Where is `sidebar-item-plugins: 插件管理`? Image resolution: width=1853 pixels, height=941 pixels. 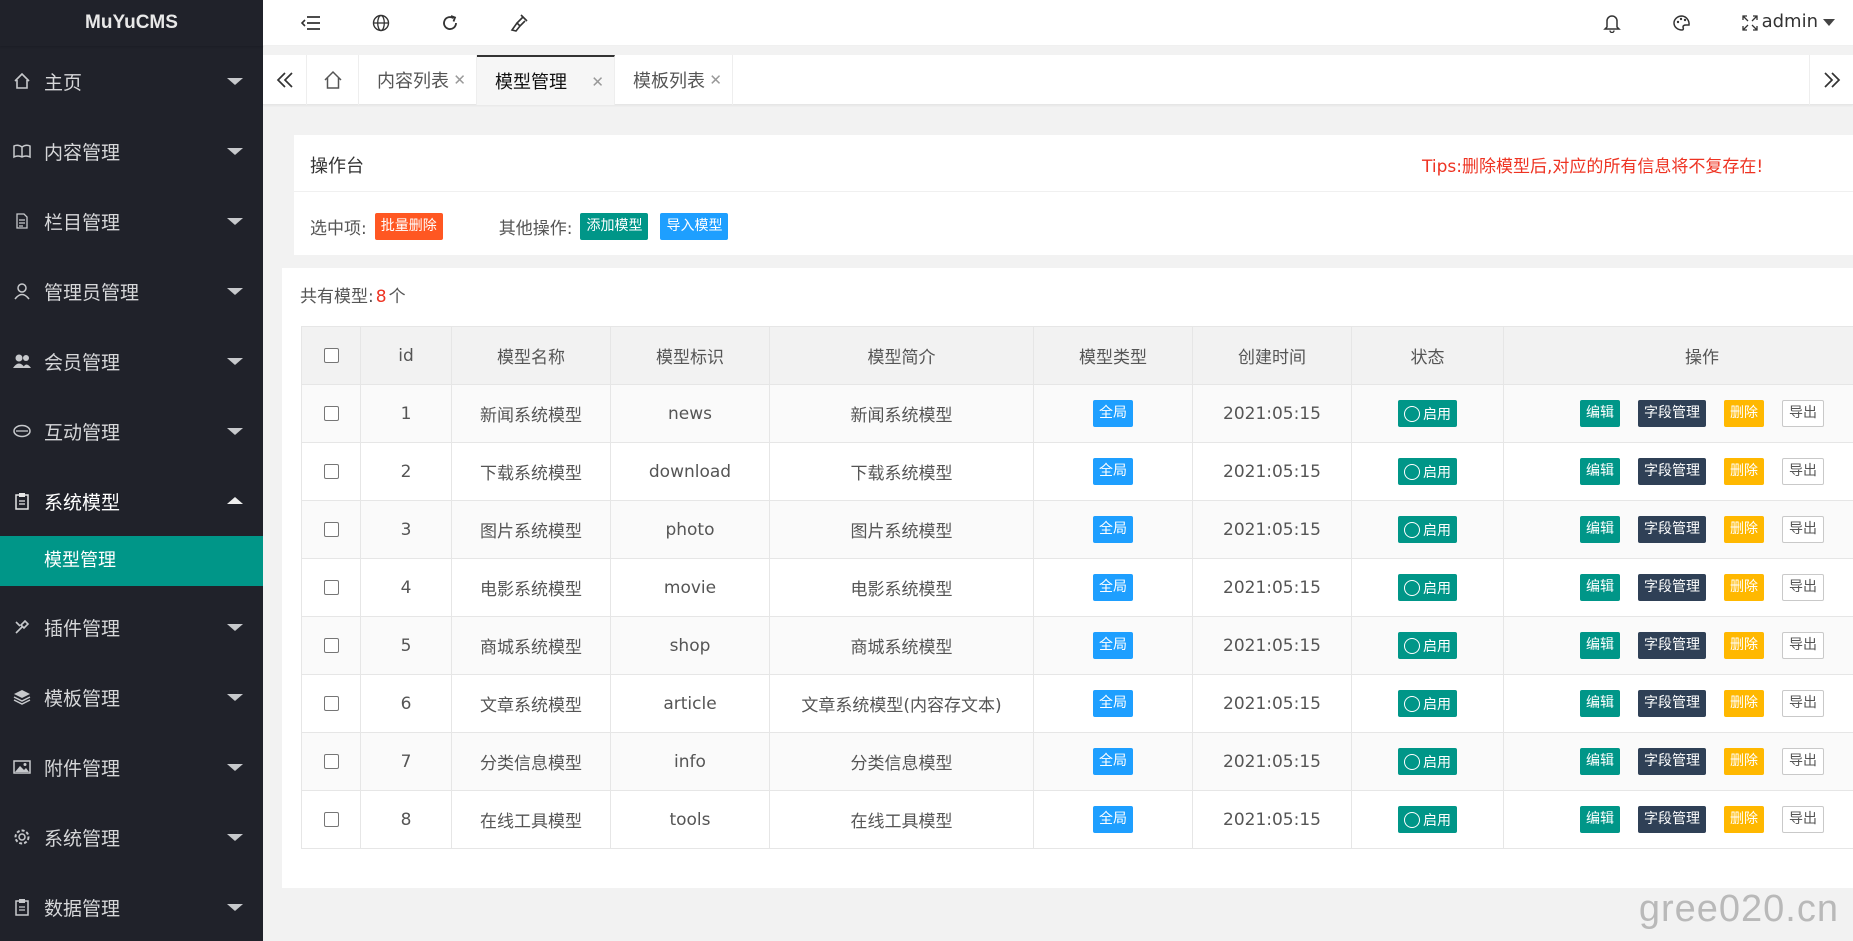 sidebar-item-plugins: 插件管理 is located at coordinates (131, 627).